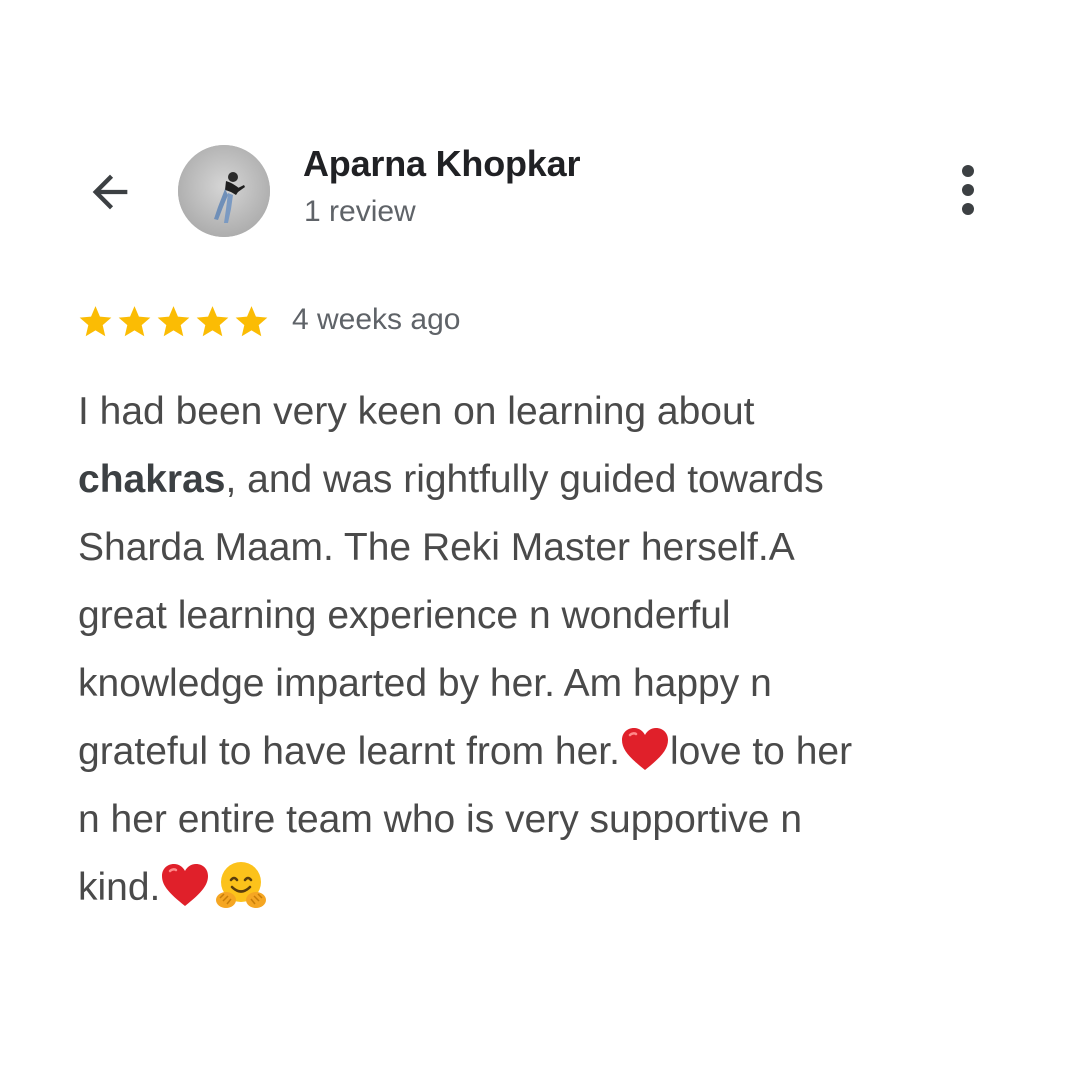  Describe the element at coordinates (360, 211) in the screenshot. I see `review-count: 1 review` at that location.